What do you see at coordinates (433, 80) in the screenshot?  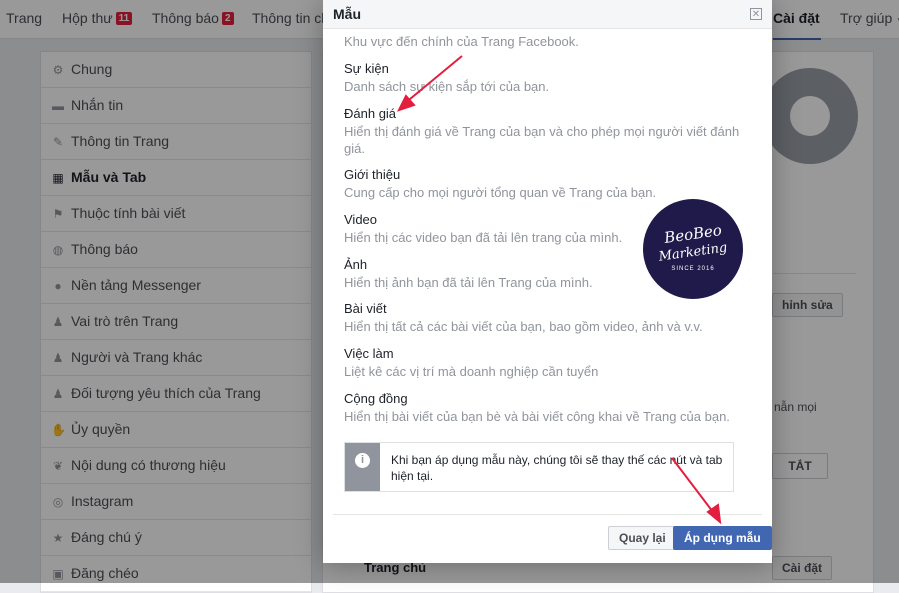 I see `arrow-to-reviews` at bounding box center [433, 80].